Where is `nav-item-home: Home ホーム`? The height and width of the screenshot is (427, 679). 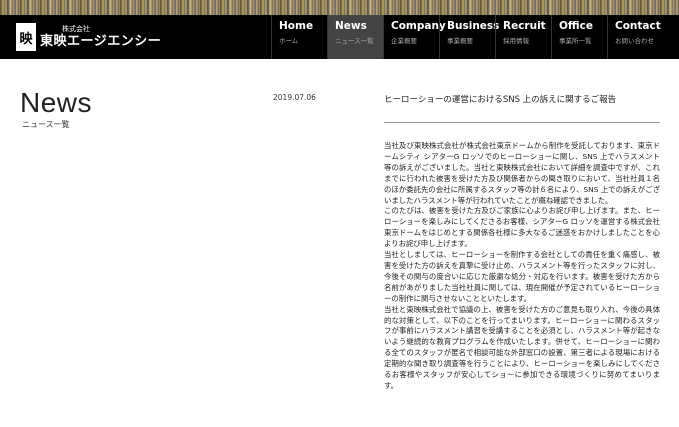
nav-item-home: Home ホーム is located at coordinates (299, 37).